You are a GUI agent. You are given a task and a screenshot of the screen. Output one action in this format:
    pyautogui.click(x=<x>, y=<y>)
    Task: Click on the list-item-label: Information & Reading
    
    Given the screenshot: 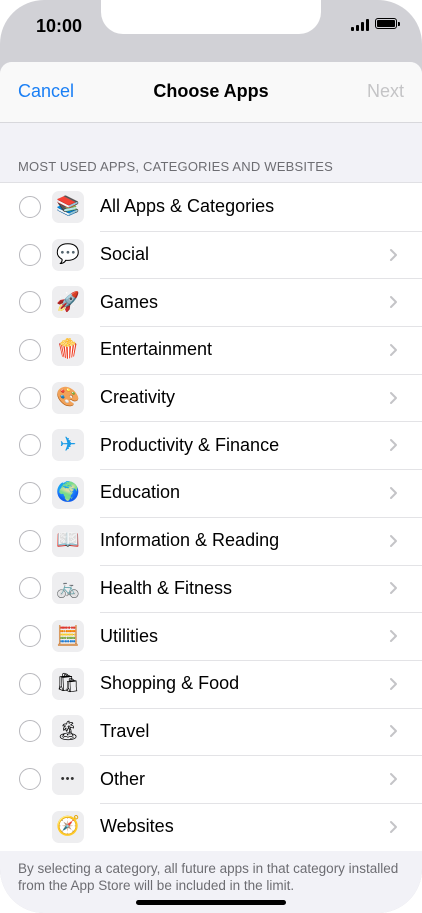 What is the action you would take?
    pyautogui.click(x=190, y=540)
    